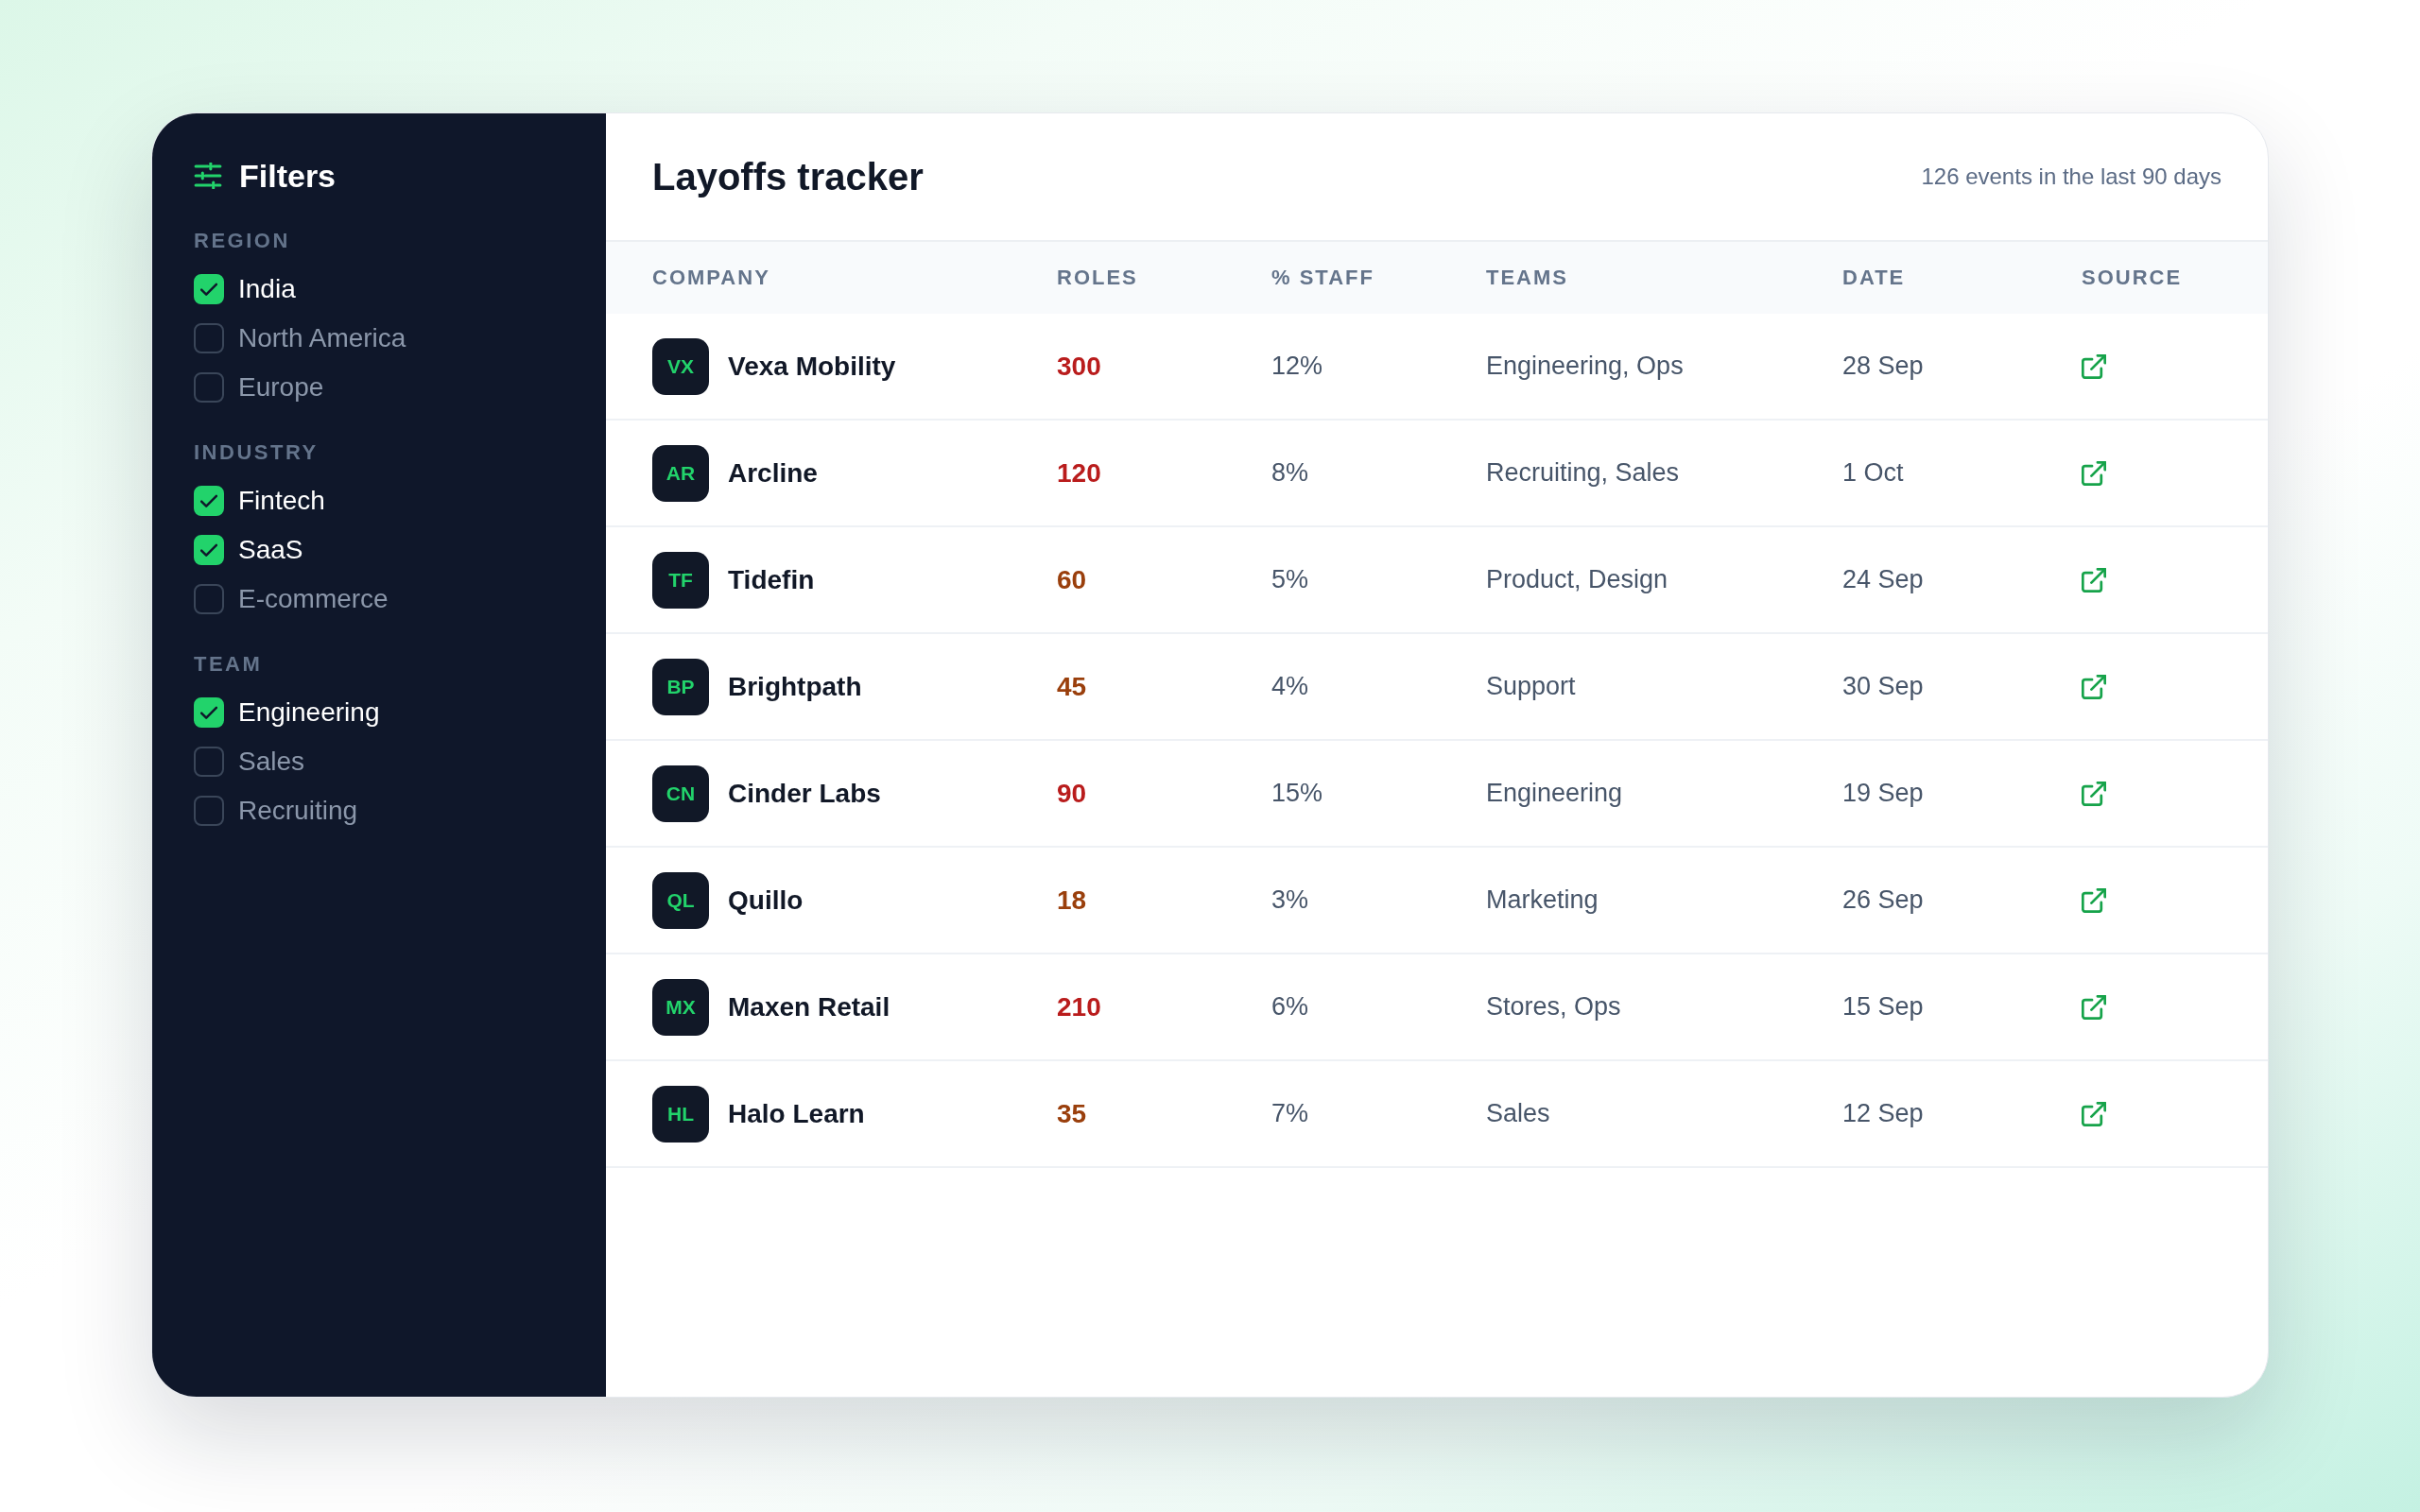  I want to click on filter-option-label: India, so click(267, 289).